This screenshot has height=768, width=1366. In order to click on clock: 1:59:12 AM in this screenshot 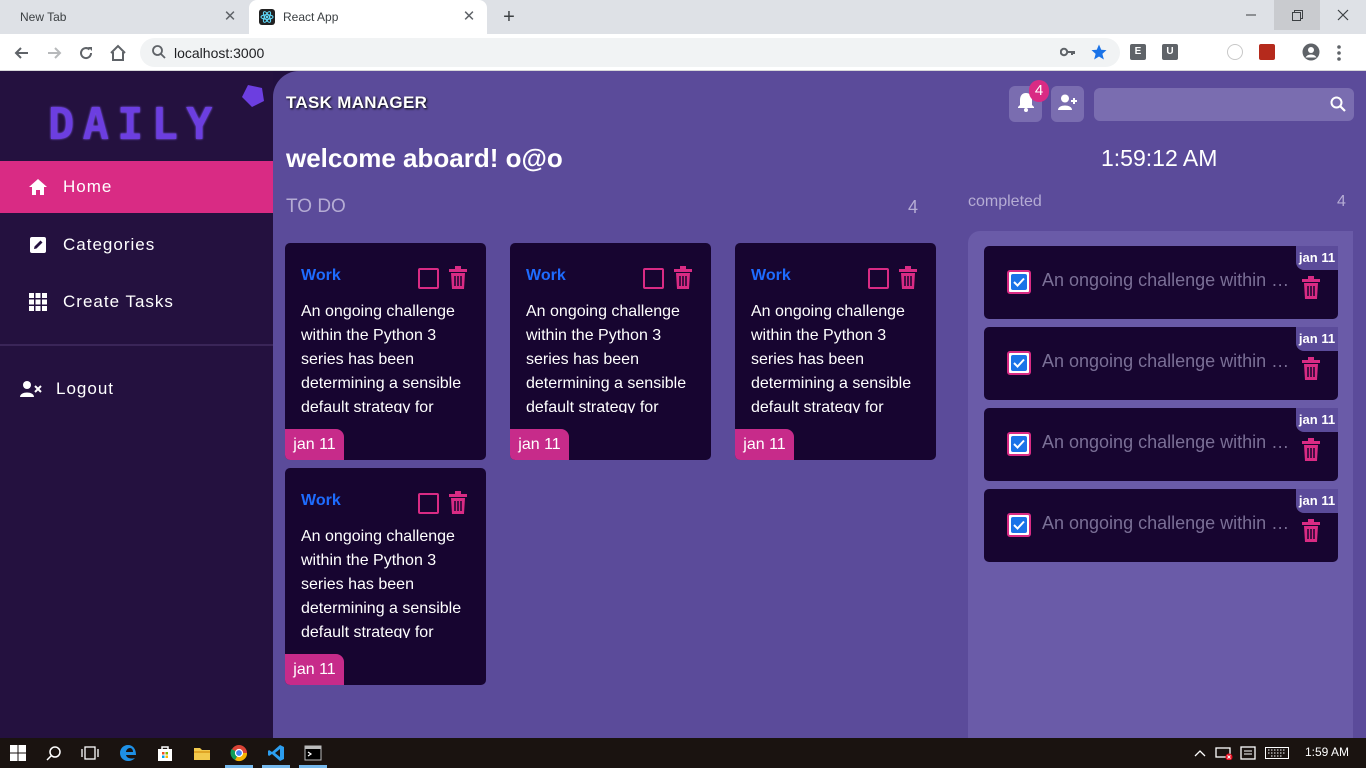, I will do `click(1159, 158)`.